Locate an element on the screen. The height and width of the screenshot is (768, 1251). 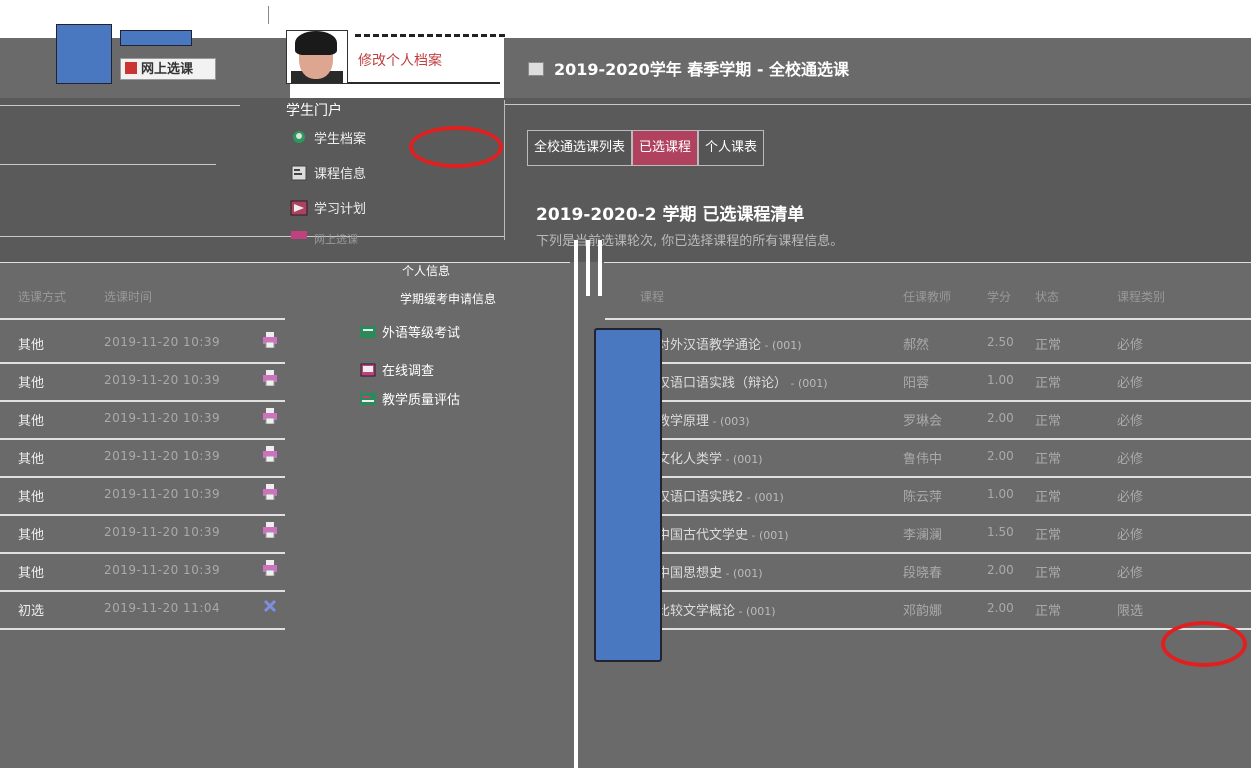
top-divider is located at coordinates (268, 15).